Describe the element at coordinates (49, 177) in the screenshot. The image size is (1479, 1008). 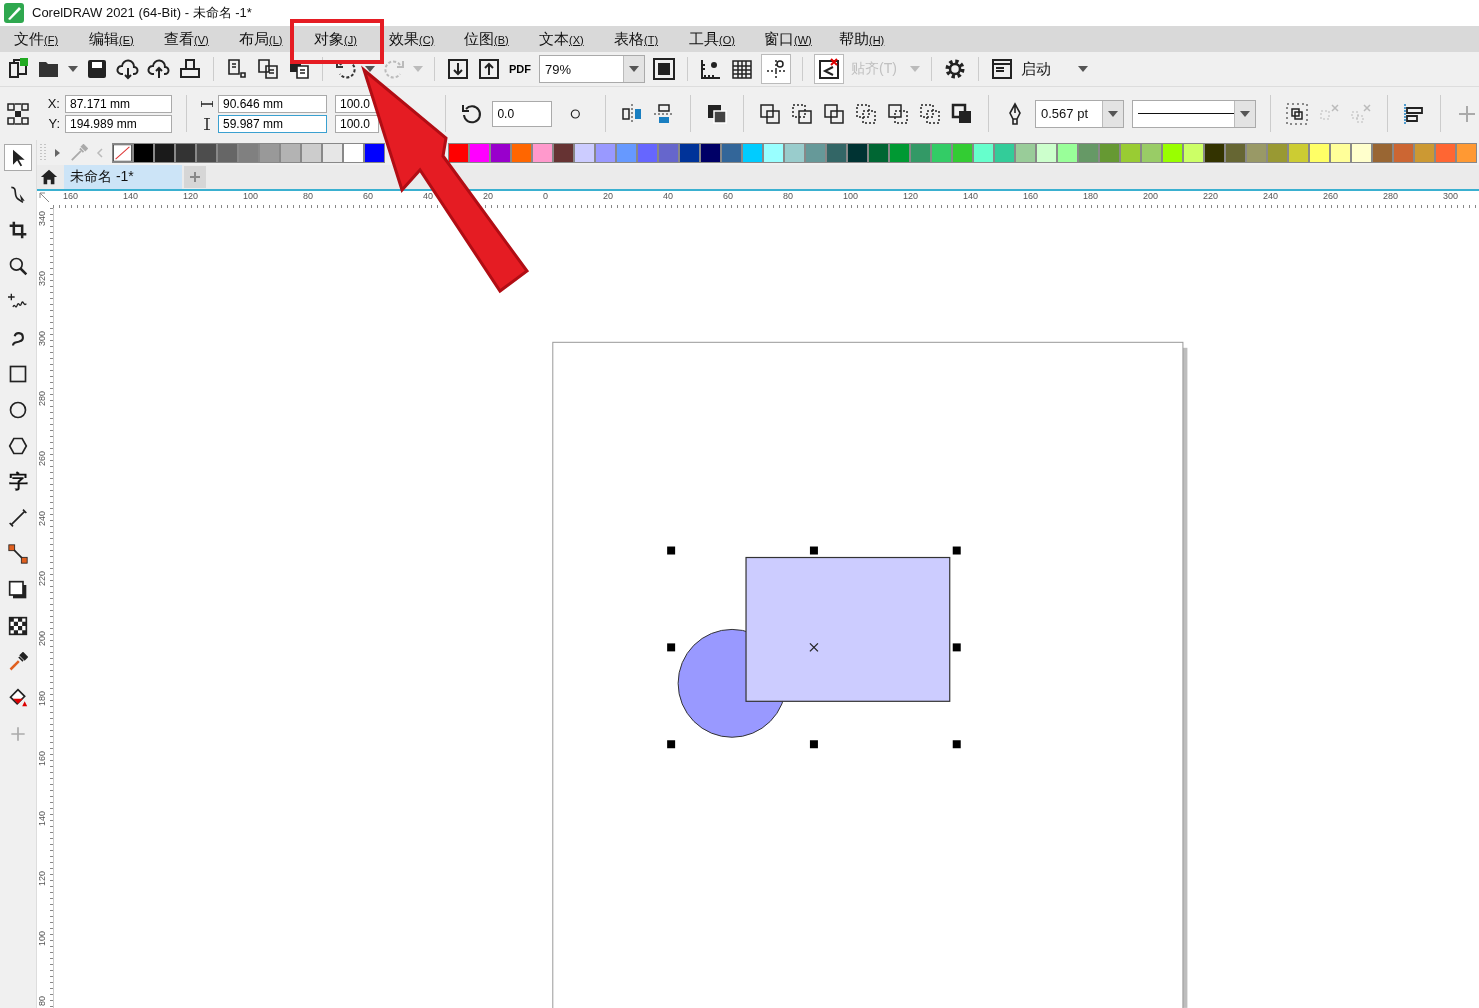
I see `home-icon` at that location.